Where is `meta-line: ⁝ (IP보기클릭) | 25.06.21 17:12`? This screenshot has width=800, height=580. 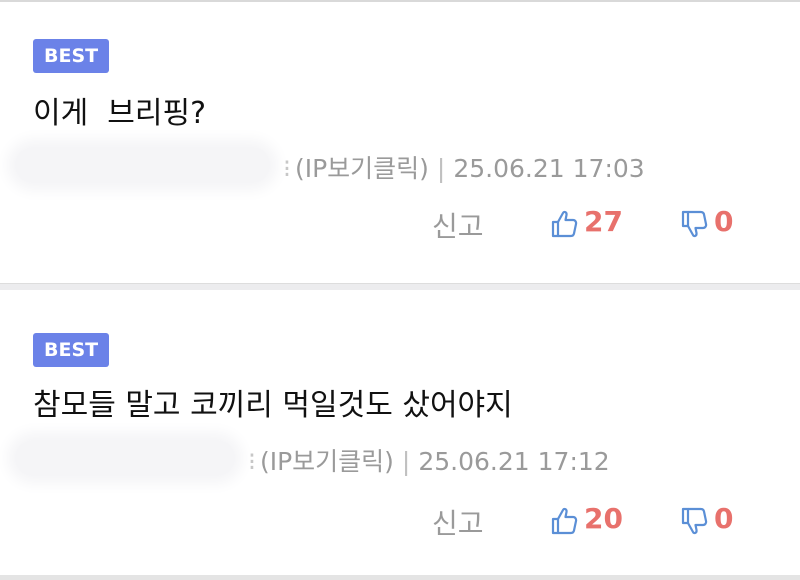
meta-line: ⁝ (IP보기클릭) | 25.06.21 17:12 is located at coordinates (429, 460).